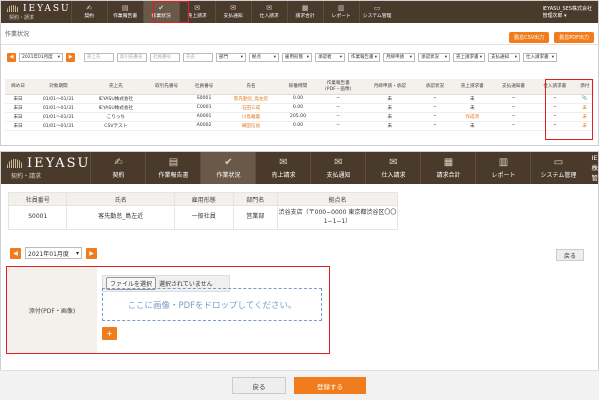 Image resolution: width=599 pixels, height=400 pixels. What do you see at coordinates (58, 117) in the screenshot?
I see `table-cell: 01/01〜01/31` at bounding box center [58, 117].